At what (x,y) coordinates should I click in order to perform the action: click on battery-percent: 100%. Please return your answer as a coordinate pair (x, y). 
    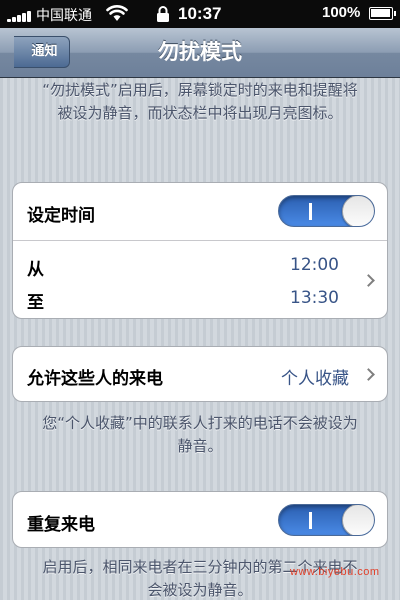
    Looking at the image, I should click on (341, 12).